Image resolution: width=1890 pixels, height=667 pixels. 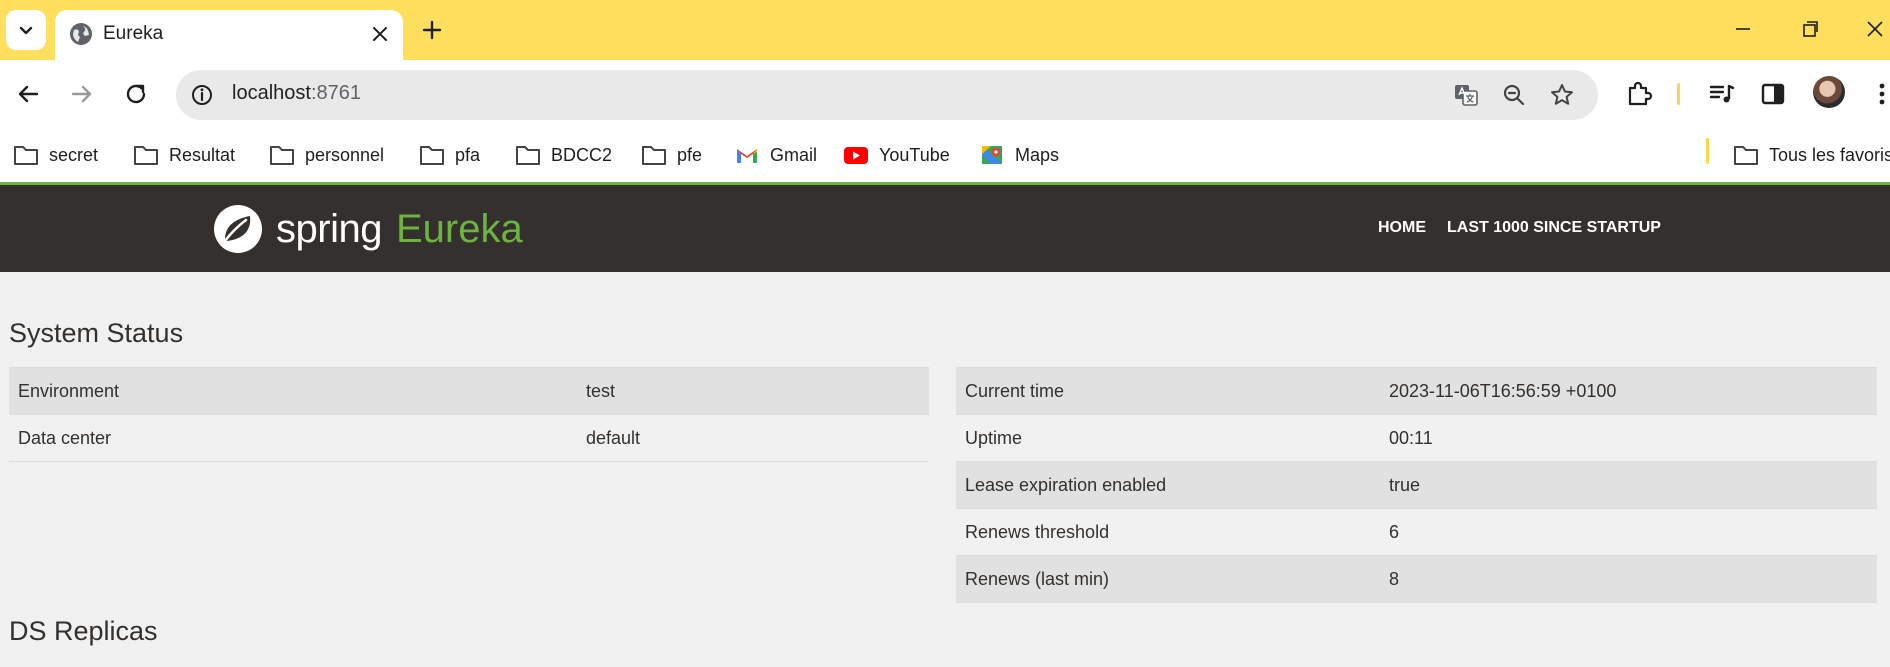 I want to click on table-row: Current time 2023-11-06T16:56:59 +0100, so click(x=1416, y=391).